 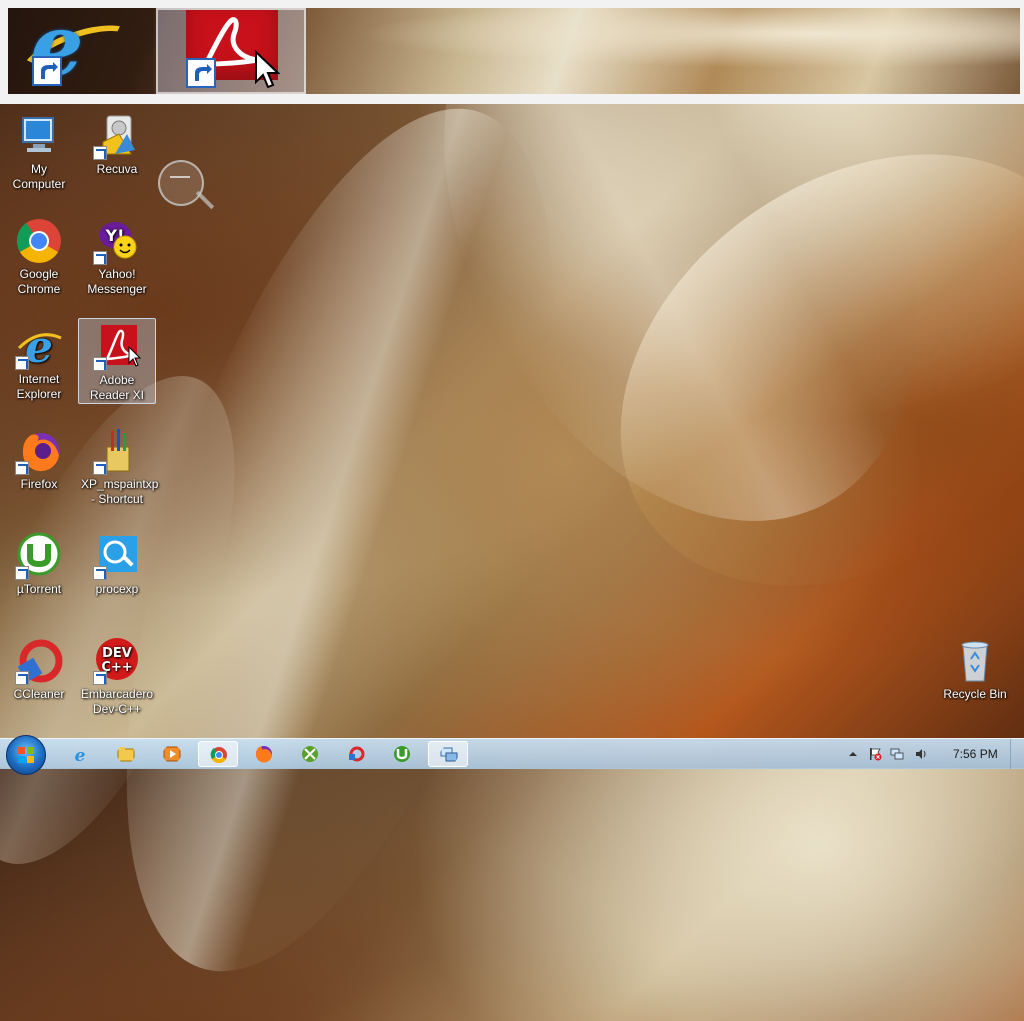 I want to click on desktop-icon-label: Recycle Bin, so click(x=975, y=694).